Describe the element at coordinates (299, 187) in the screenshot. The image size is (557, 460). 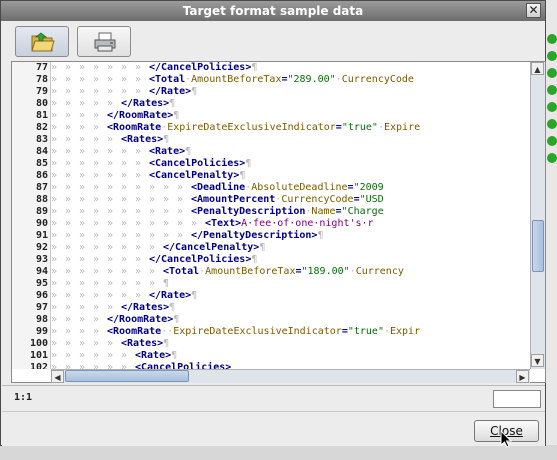
I see `code-token: AbsoluteDeadline` at that location.